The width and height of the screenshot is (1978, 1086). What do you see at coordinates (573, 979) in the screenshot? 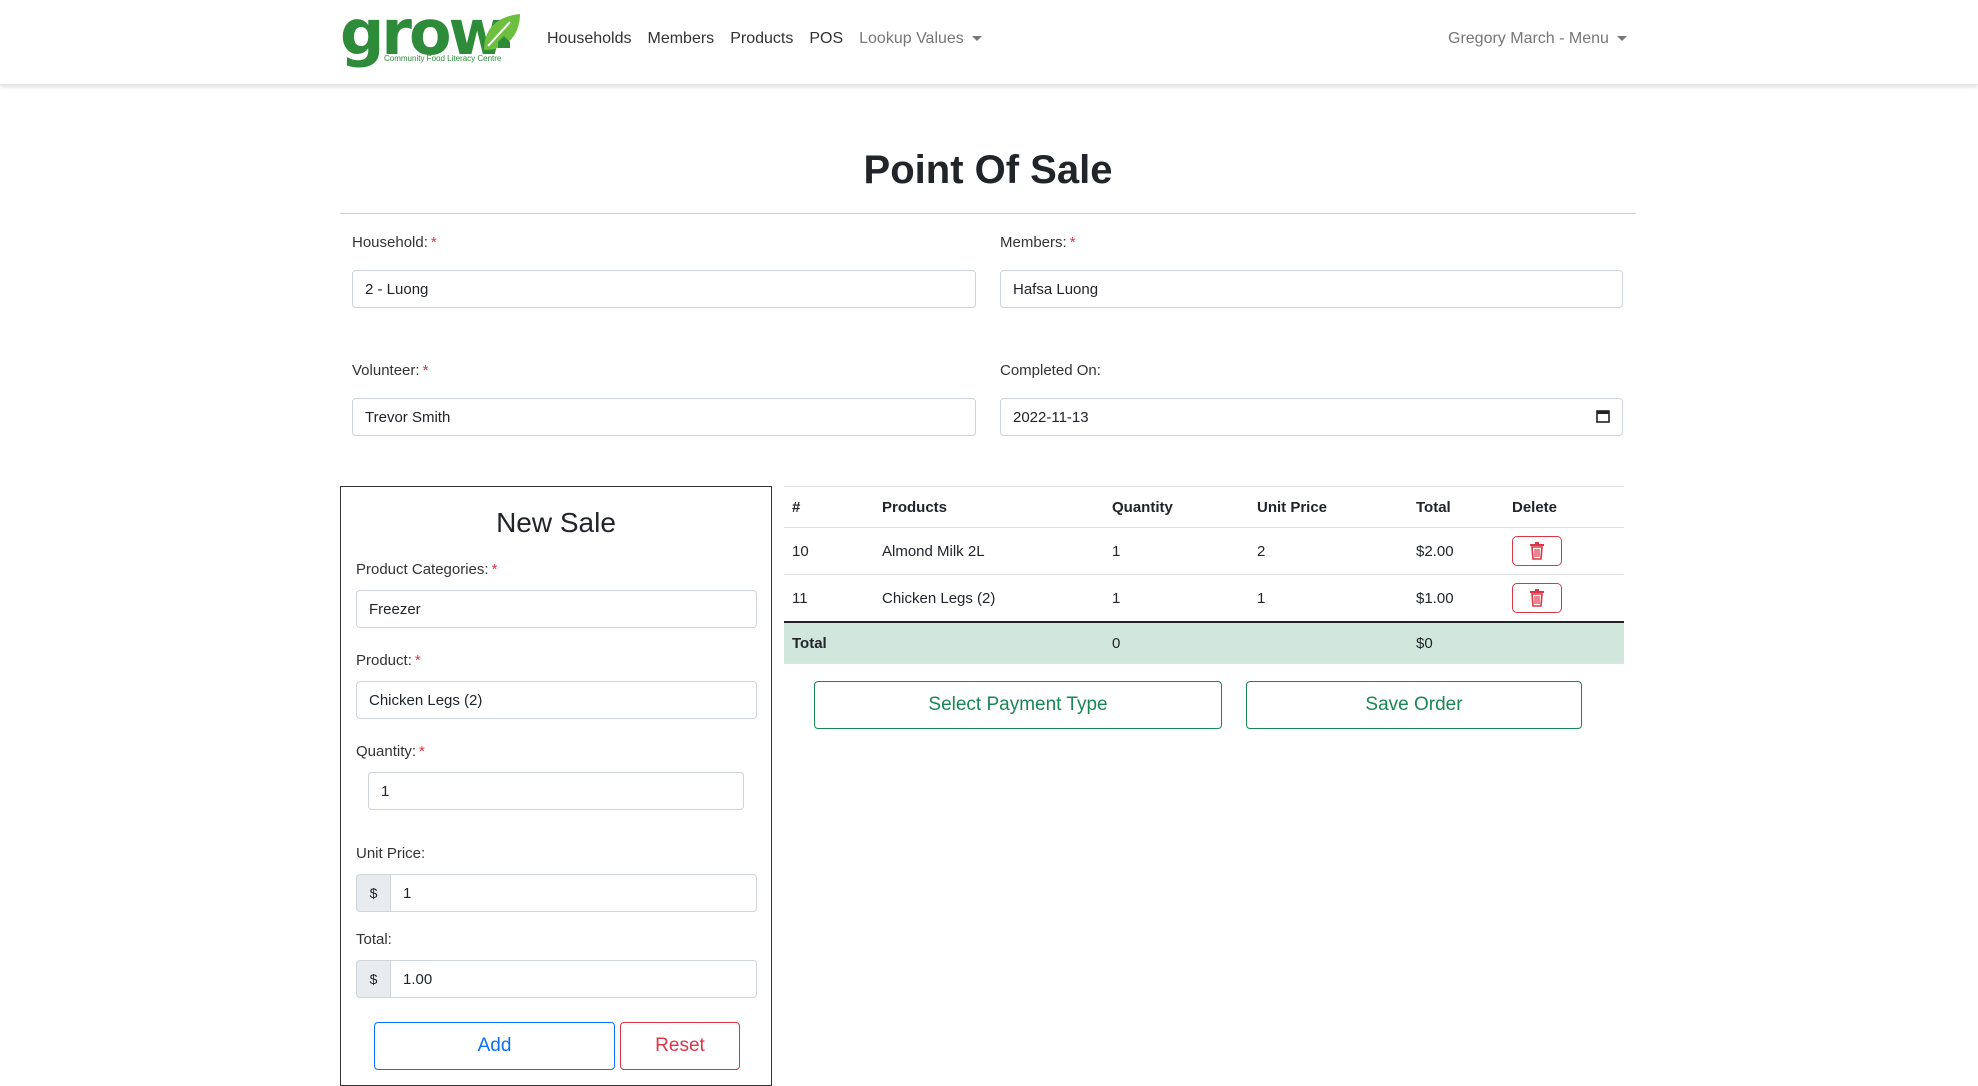
I see `total-input` at bounding box center [573, 979].